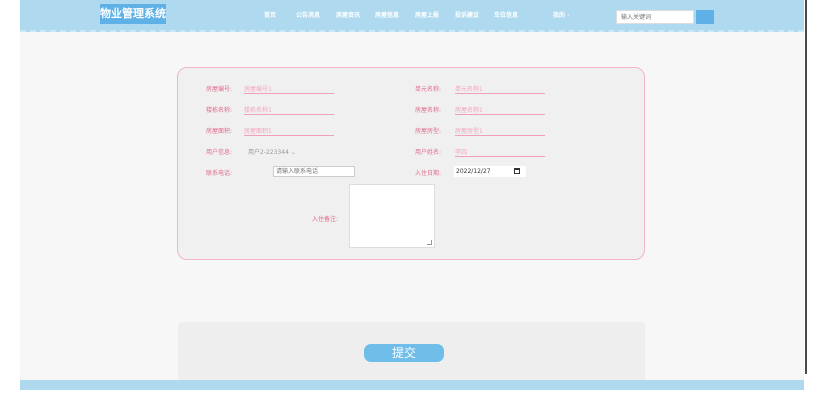  I want to click on nav-item-parking: 车位信息, so click(506, 14).